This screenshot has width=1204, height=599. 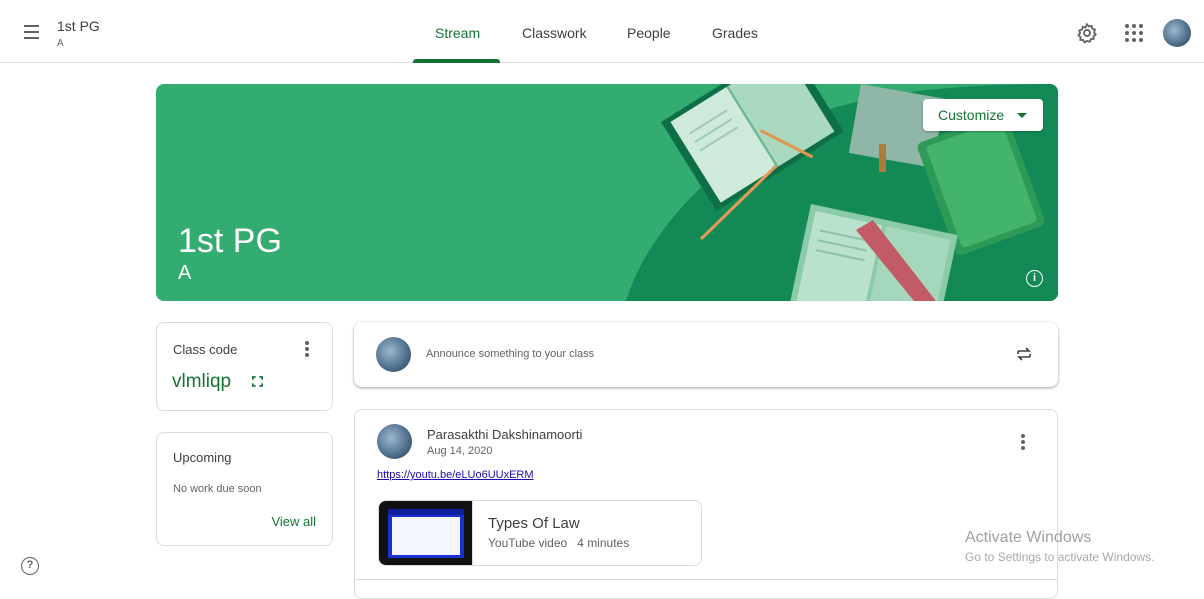 What do you see at coordinates (1034, 278) in the screenshot?
I see `info-icon: i` at bounding box center [1034, 278].